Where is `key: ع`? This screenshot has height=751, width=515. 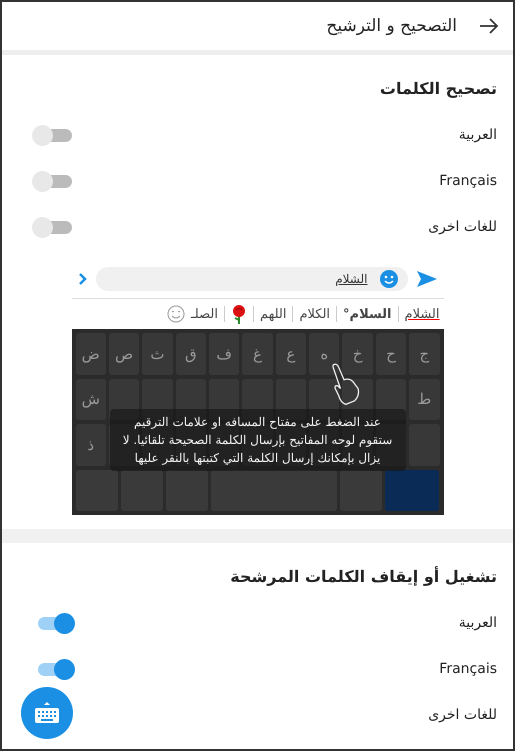
key: ع is located at coordinates (291, 353).